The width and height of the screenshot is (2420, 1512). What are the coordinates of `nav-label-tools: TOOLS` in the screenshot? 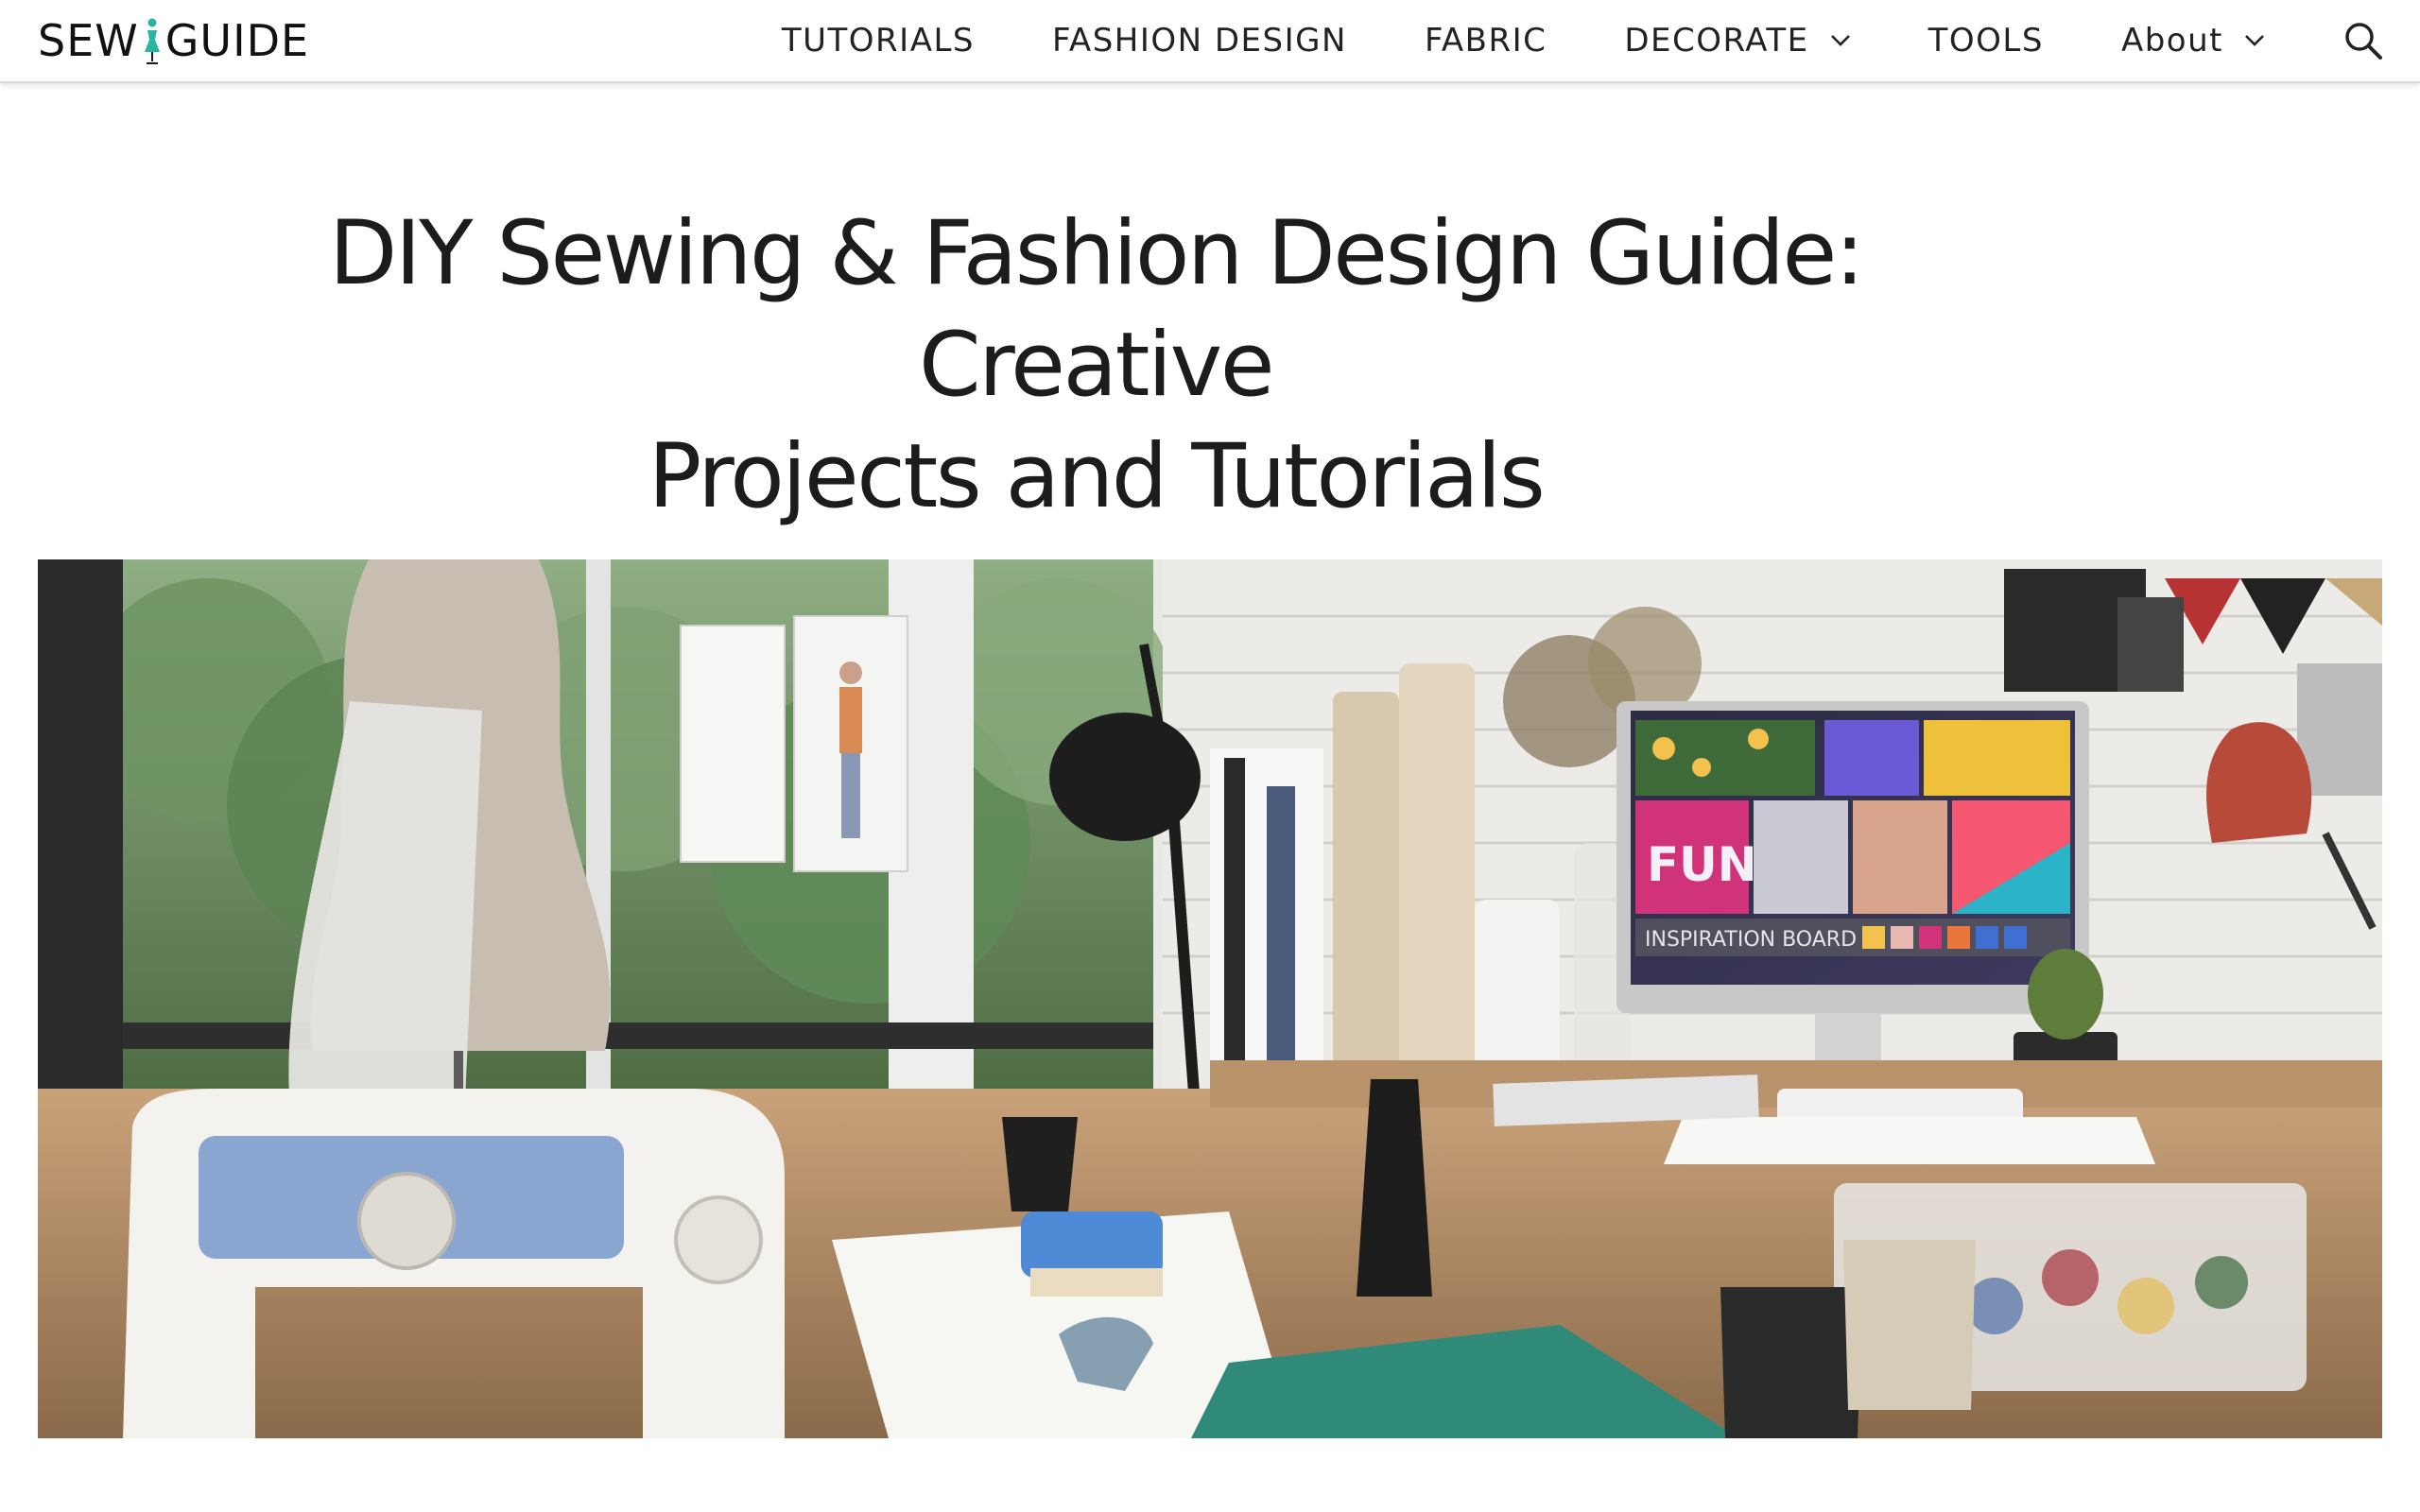 It's located at (1986, 41).